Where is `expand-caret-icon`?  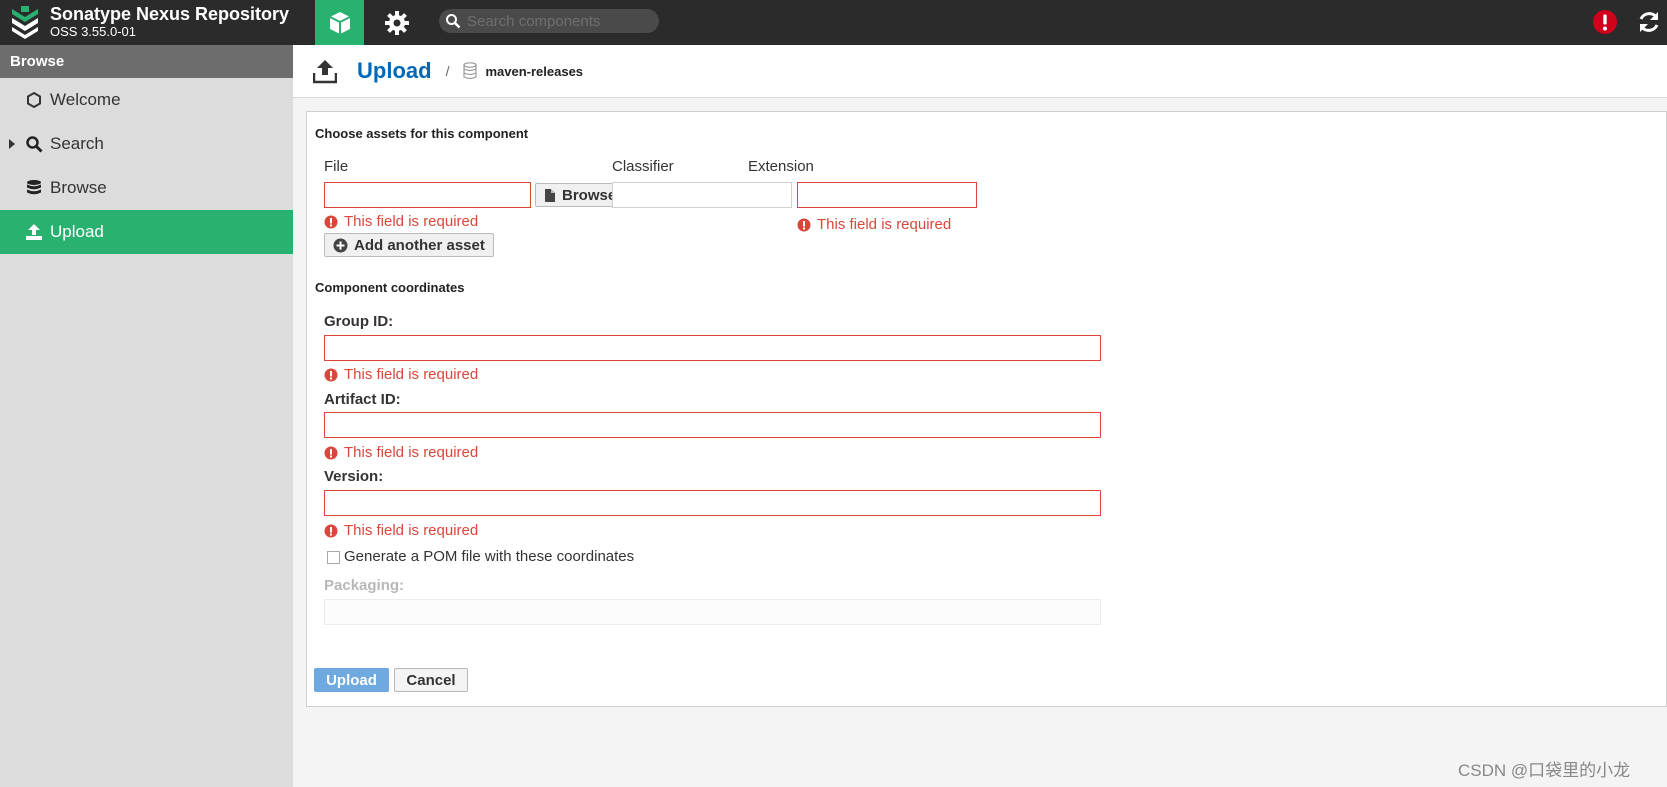 expand-caret-icon is located at coordinates (12, 144).